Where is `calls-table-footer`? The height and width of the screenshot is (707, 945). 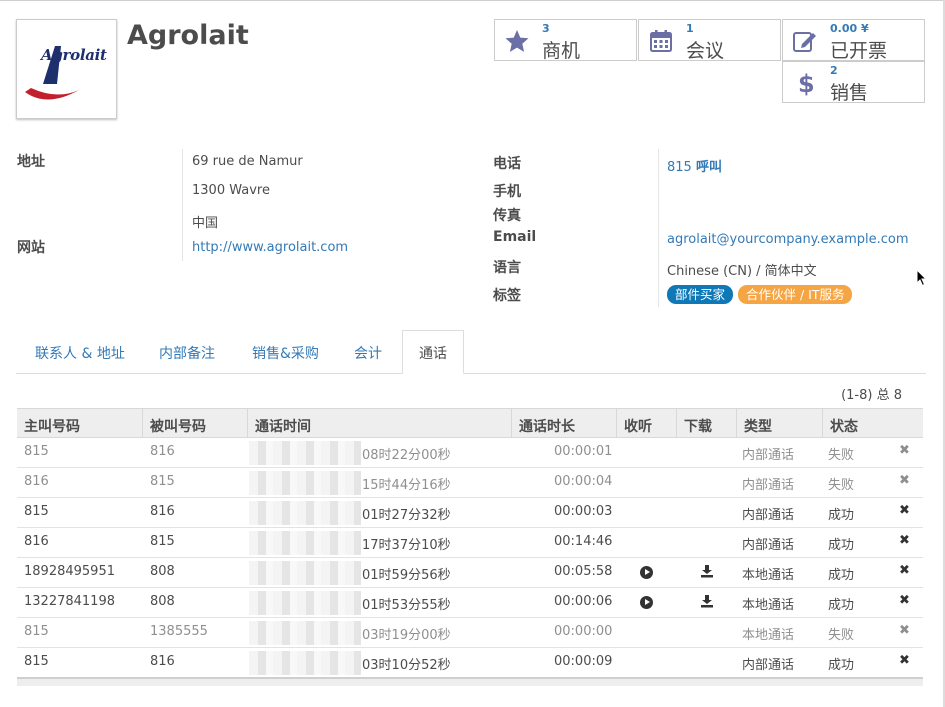
calls-table-footer is located at coordinates (470, 681).